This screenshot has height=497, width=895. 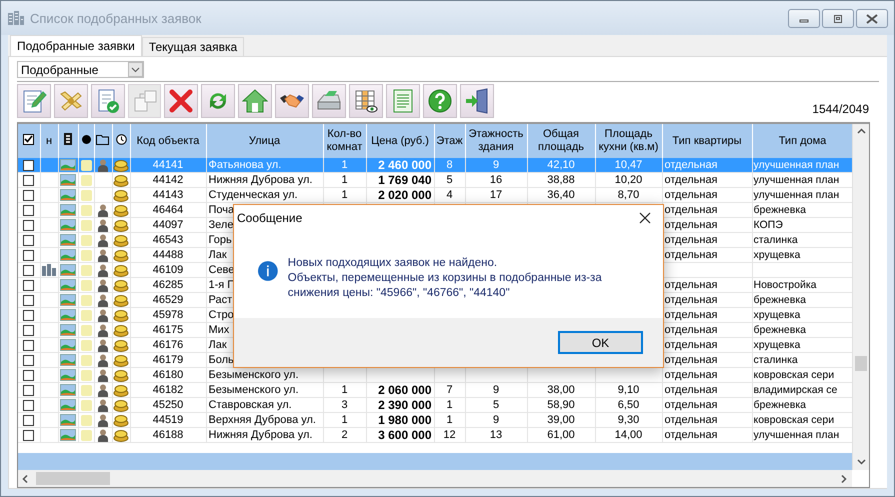 What do you see at coordinates (435, 420) in the screenshot?
I see `table-row: 44519 Верхняя Дуброва ул. 1 1 980 000 1 9 39,00 9,30 отдельная ковровская сери` at bounding box center [435, 420].